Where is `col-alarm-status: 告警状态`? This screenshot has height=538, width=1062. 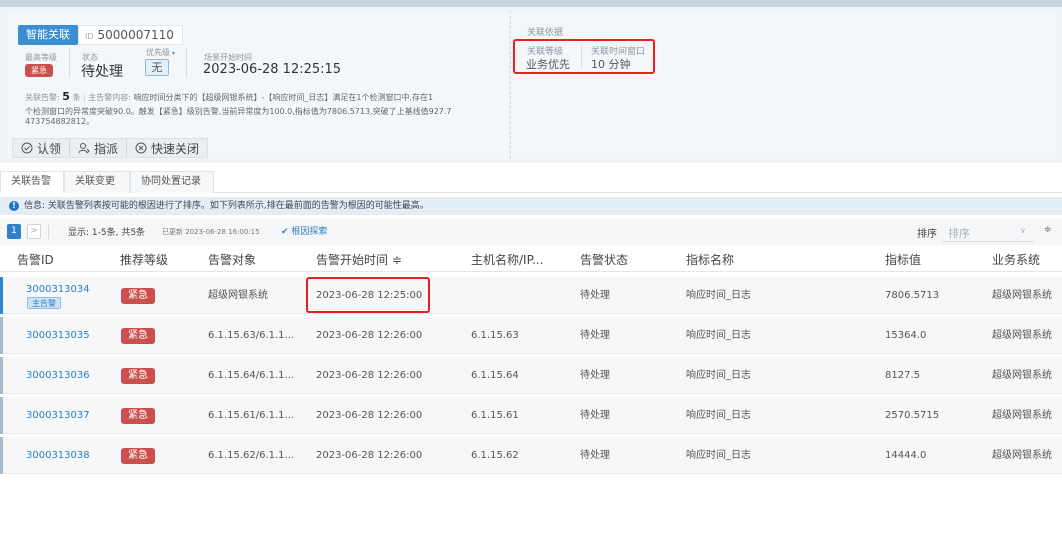 col-alarm-status: 告警状态 is located at coordinates (604, 260).